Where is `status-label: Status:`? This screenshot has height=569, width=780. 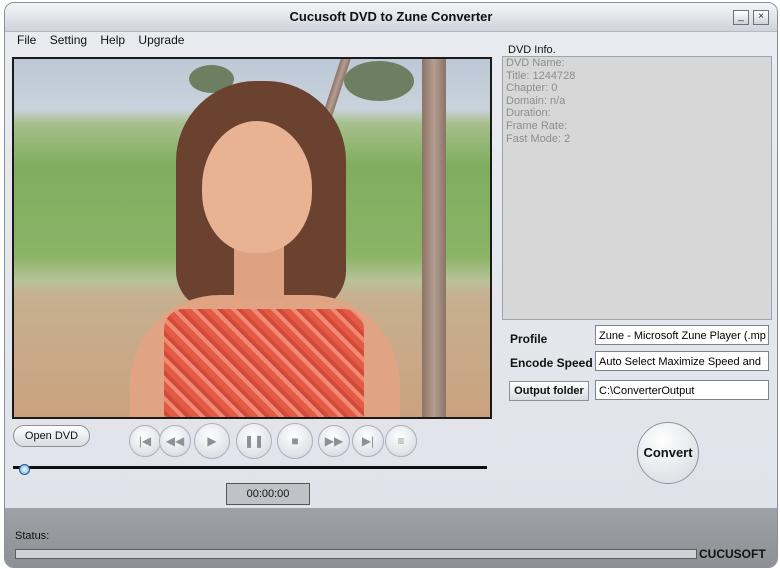 status-label: Status: is located at coordinates (32, 536).